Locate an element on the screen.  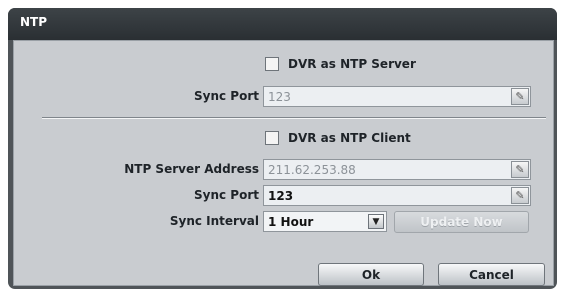
server-sync-port-field: 123 ✎ is located at coordinates (397, 96).